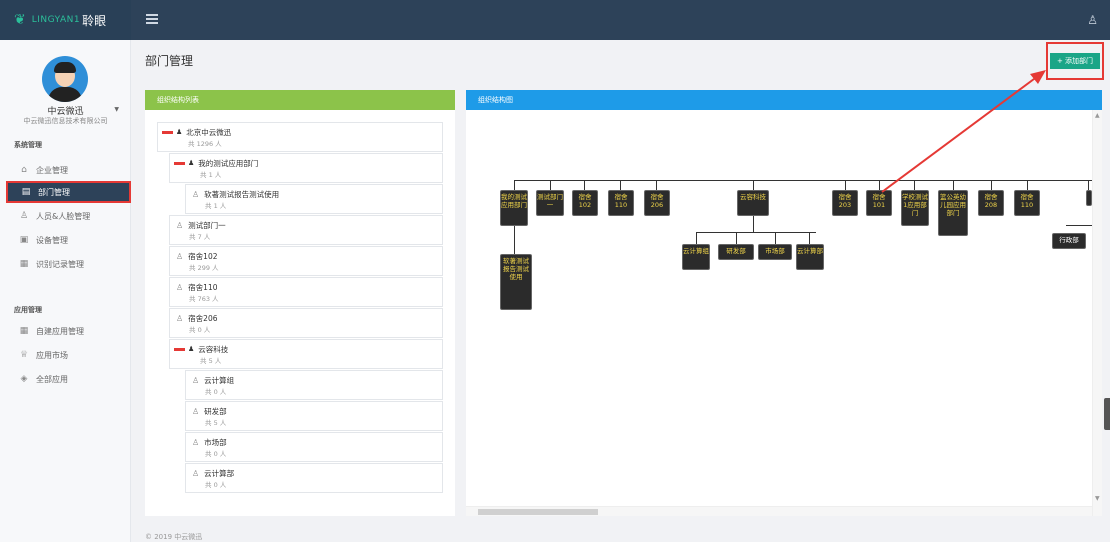  Describe the element at coordinates (24, 216) in the screenshot. I see `person-icon: ♙` at that location.